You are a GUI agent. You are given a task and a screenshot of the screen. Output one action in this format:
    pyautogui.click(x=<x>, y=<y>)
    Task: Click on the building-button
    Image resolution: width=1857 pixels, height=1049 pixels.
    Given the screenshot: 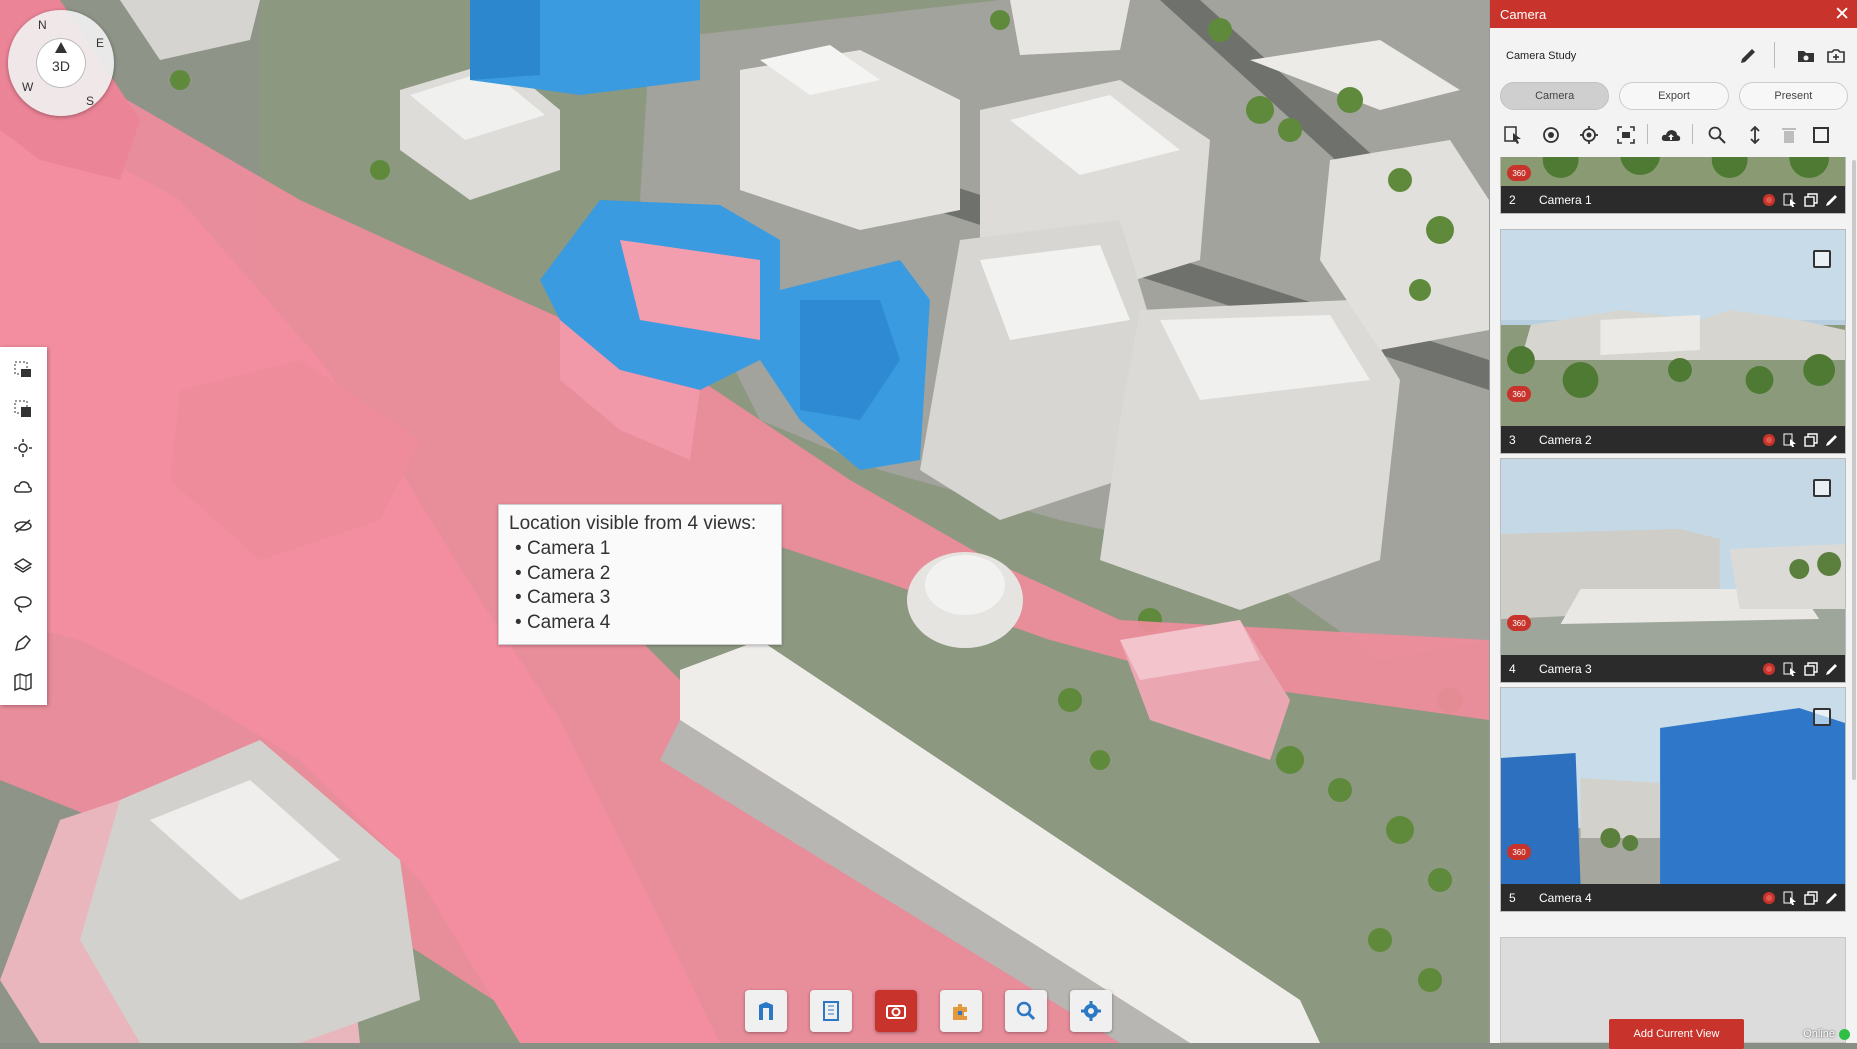 What is the action you would take?
    pyautogui.click(x=766, y=1011)
    